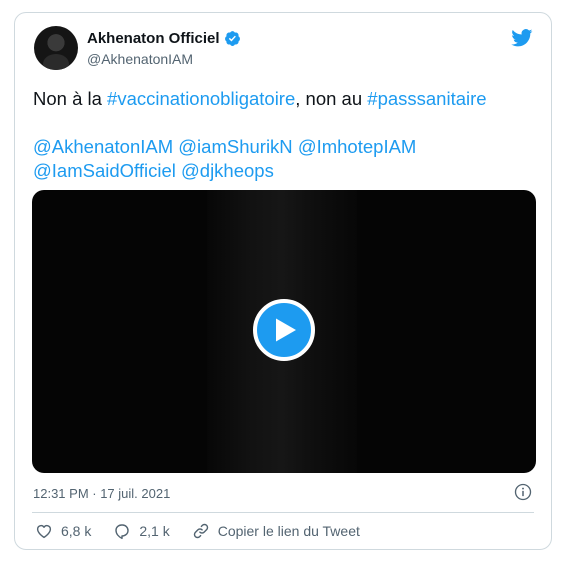 Image resolution: width=570 pixels, height=561 pixels. What do you see at coordinates (201, 98) in the screenshot?
I see `hashtag-link-vaccination: #vaccinationobligatoire` at bounding box center [201, 98].